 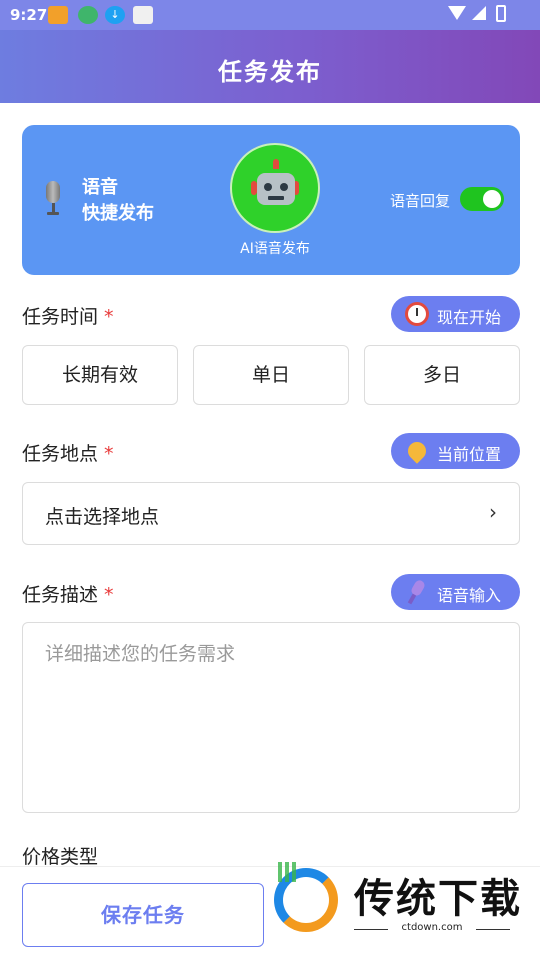 What do you see at coordinates (438, 899) in the screenshot?
I see `watermark-title: 传统下载` at bounding box center [438, 899].